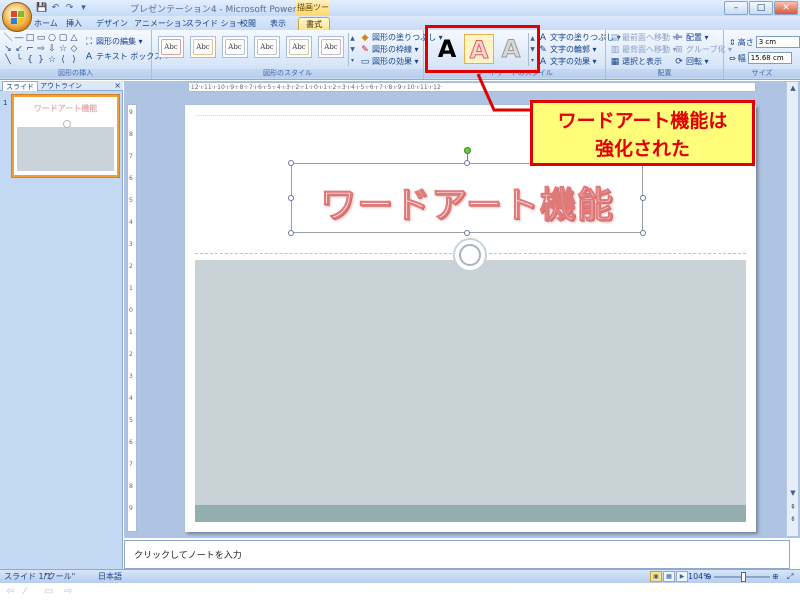 Image resolution: width=800 pixels, height=600 pixels. What do you see at coordinates (503, 92) in the screenshot?
I see `callout-leader-line` at bounding box center [503, 92].